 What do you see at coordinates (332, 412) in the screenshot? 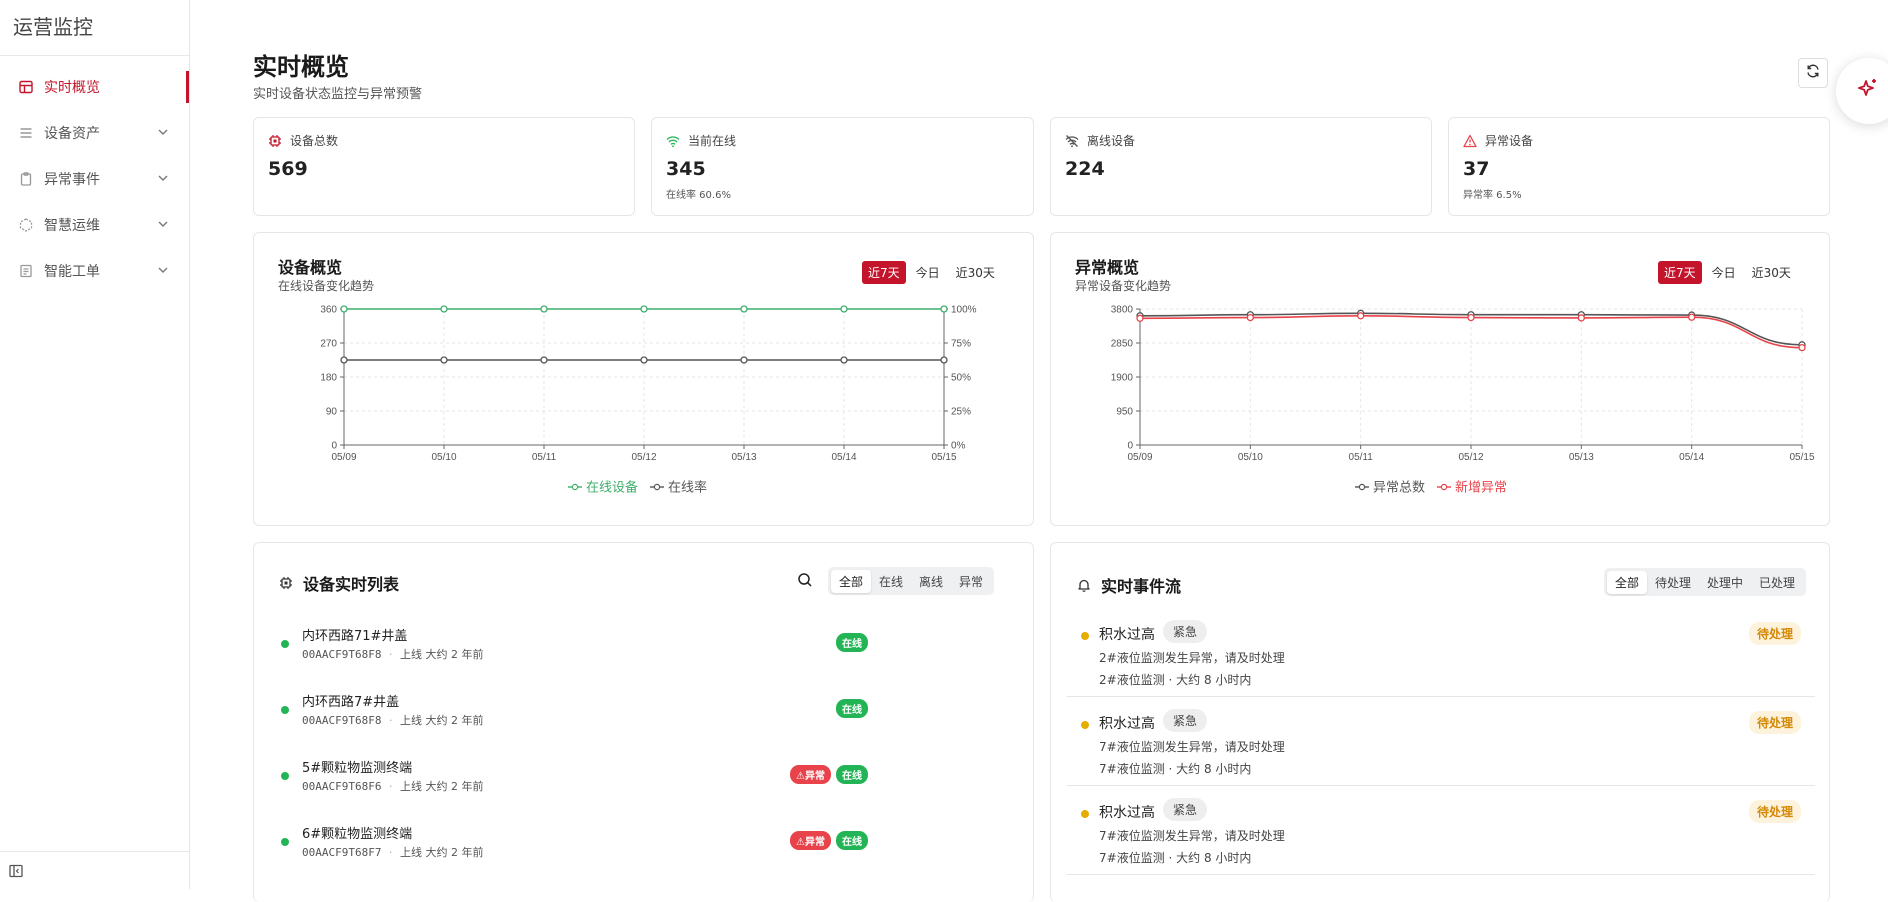
I see `y-tick-label: 90` at bounding box center [332, 412].